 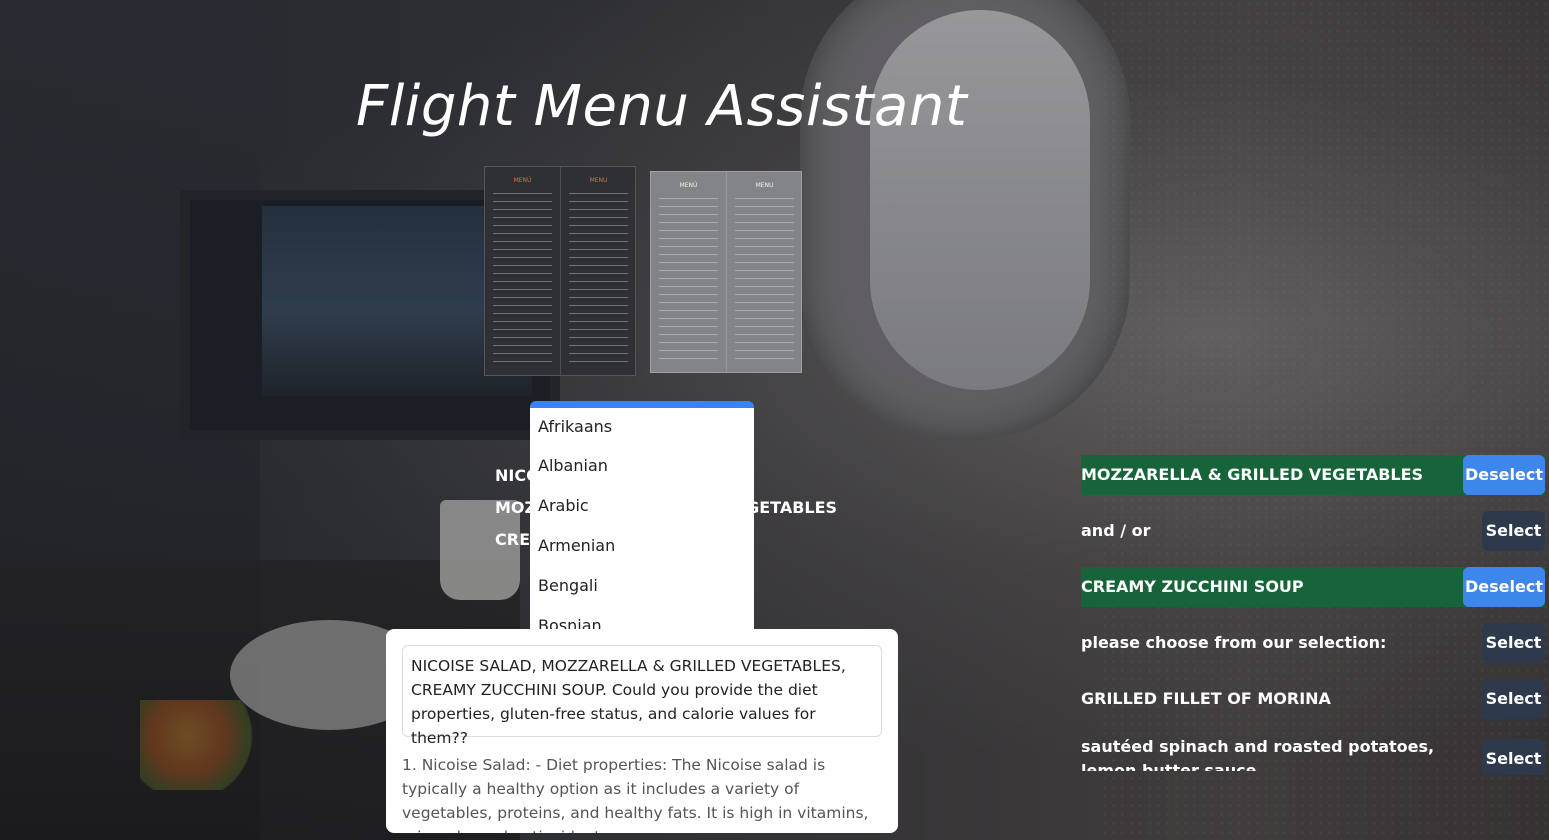 What do you see at coordinates (1206, 698) in the screenshot?
I see `dish-label: GRILLED FILLET OF MORINA` at bounding box center [1206, 698].